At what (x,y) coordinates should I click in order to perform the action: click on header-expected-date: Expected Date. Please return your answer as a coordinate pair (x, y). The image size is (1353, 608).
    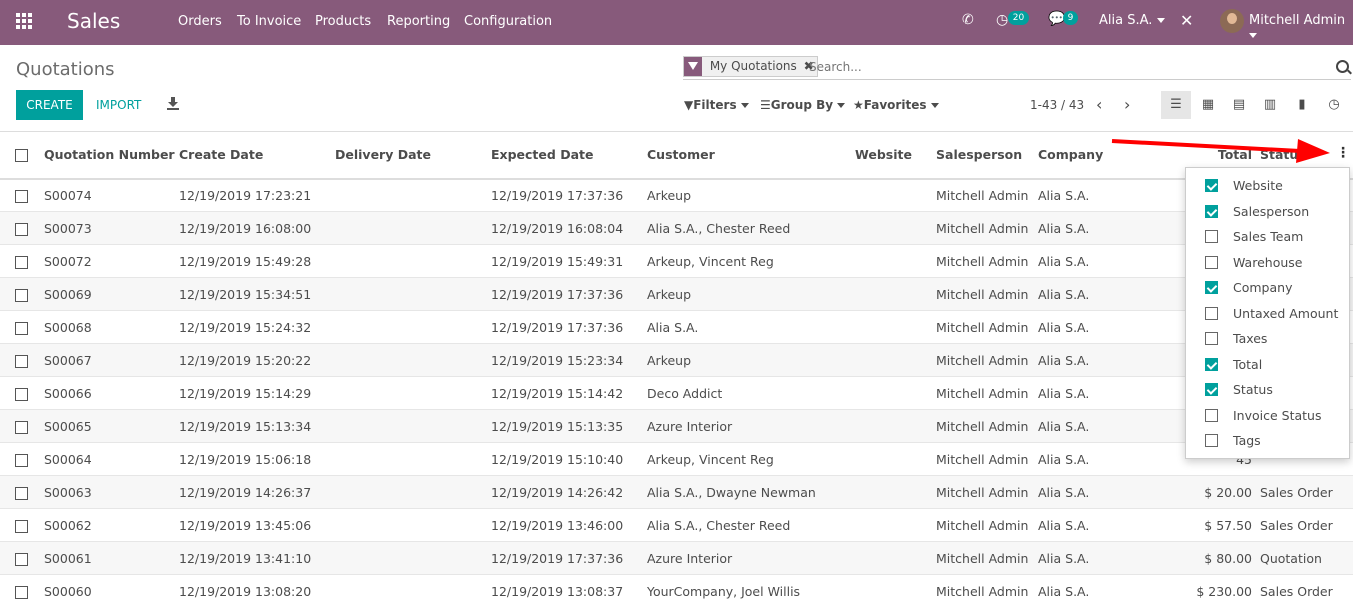
    Looking at the image, I should click on (569, 155).